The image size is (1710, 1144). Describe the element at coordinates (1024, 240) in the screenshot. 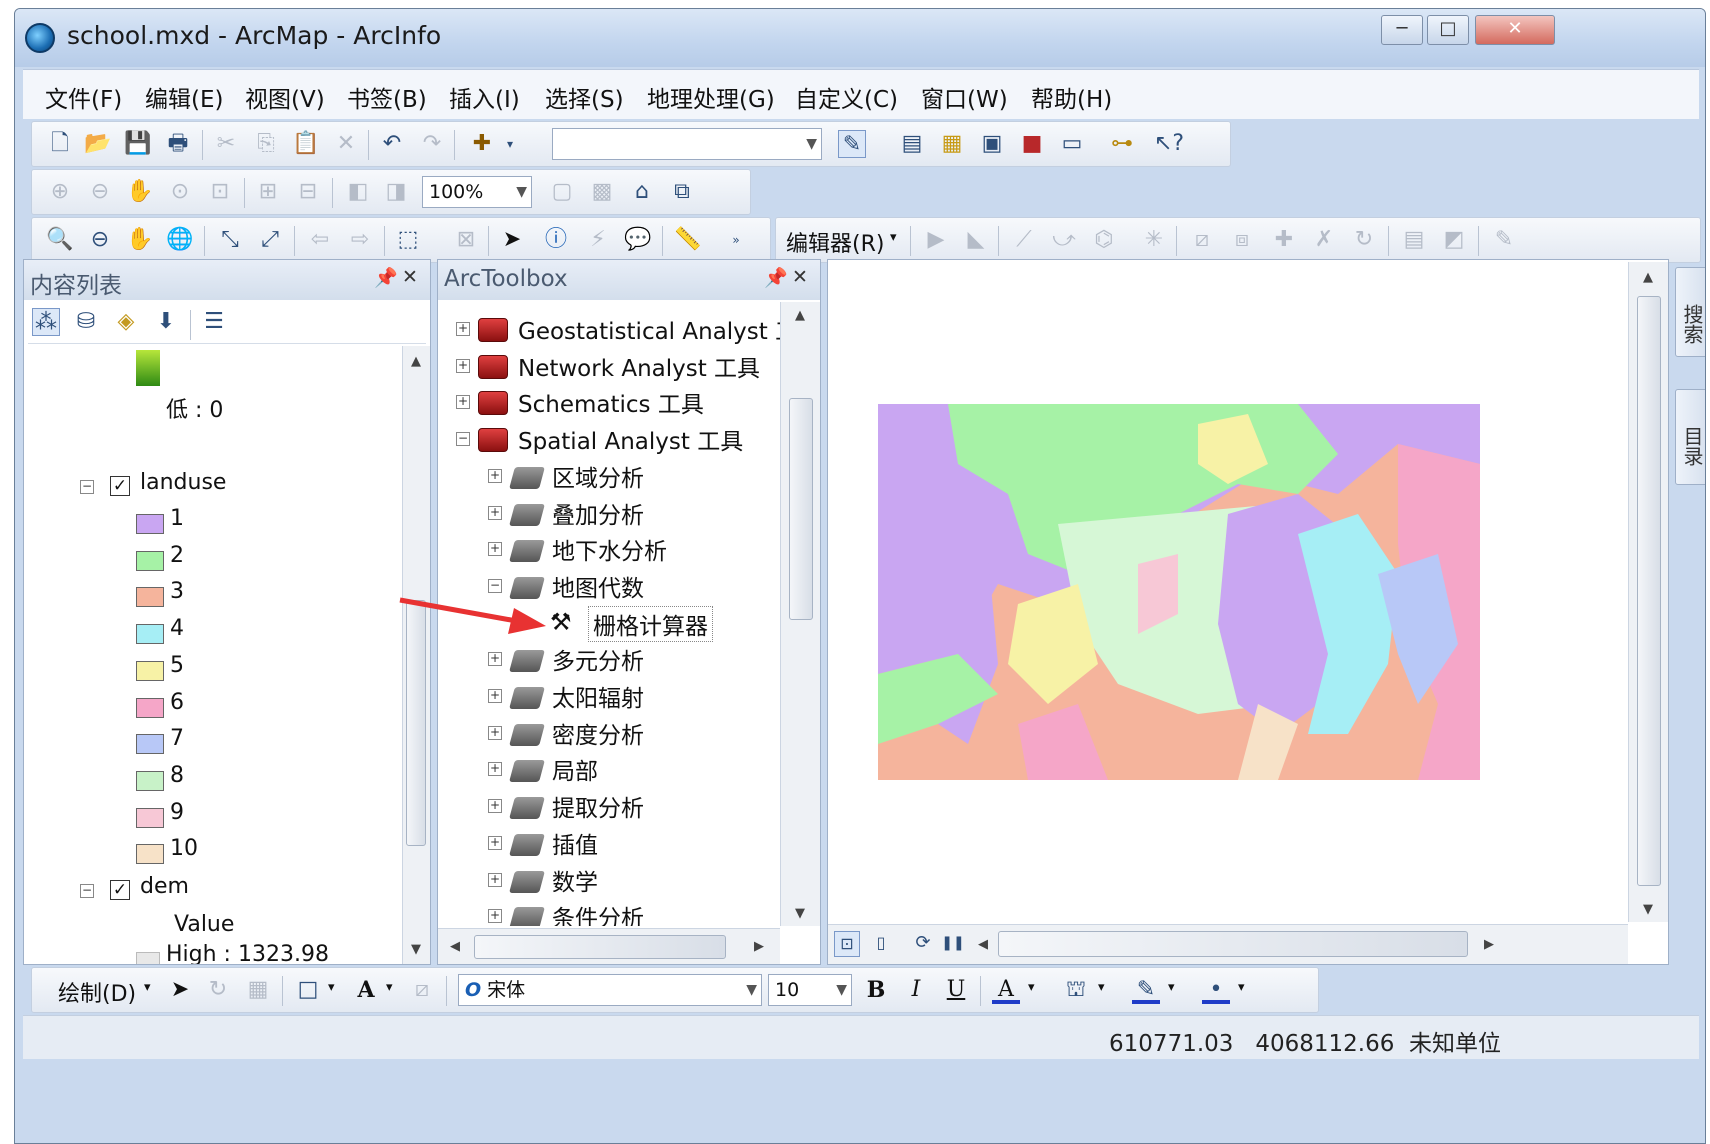

I see `straight-segment-icon: ⟋` at that location.